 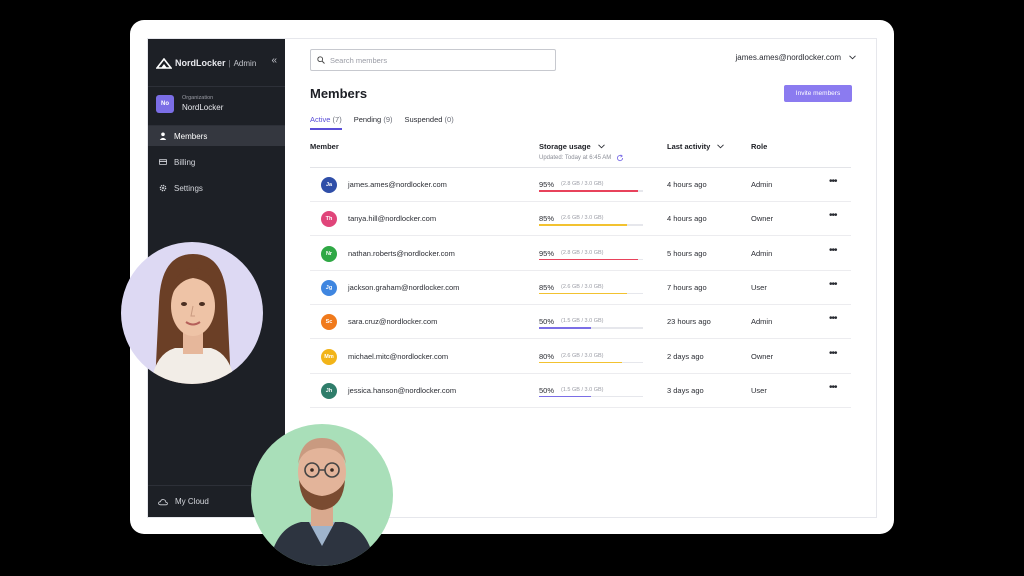 What do you see at coordinates (687, 287) in the screenshot?
I see `last-activity: 7 hours ago` at bounding box center [687, 287].